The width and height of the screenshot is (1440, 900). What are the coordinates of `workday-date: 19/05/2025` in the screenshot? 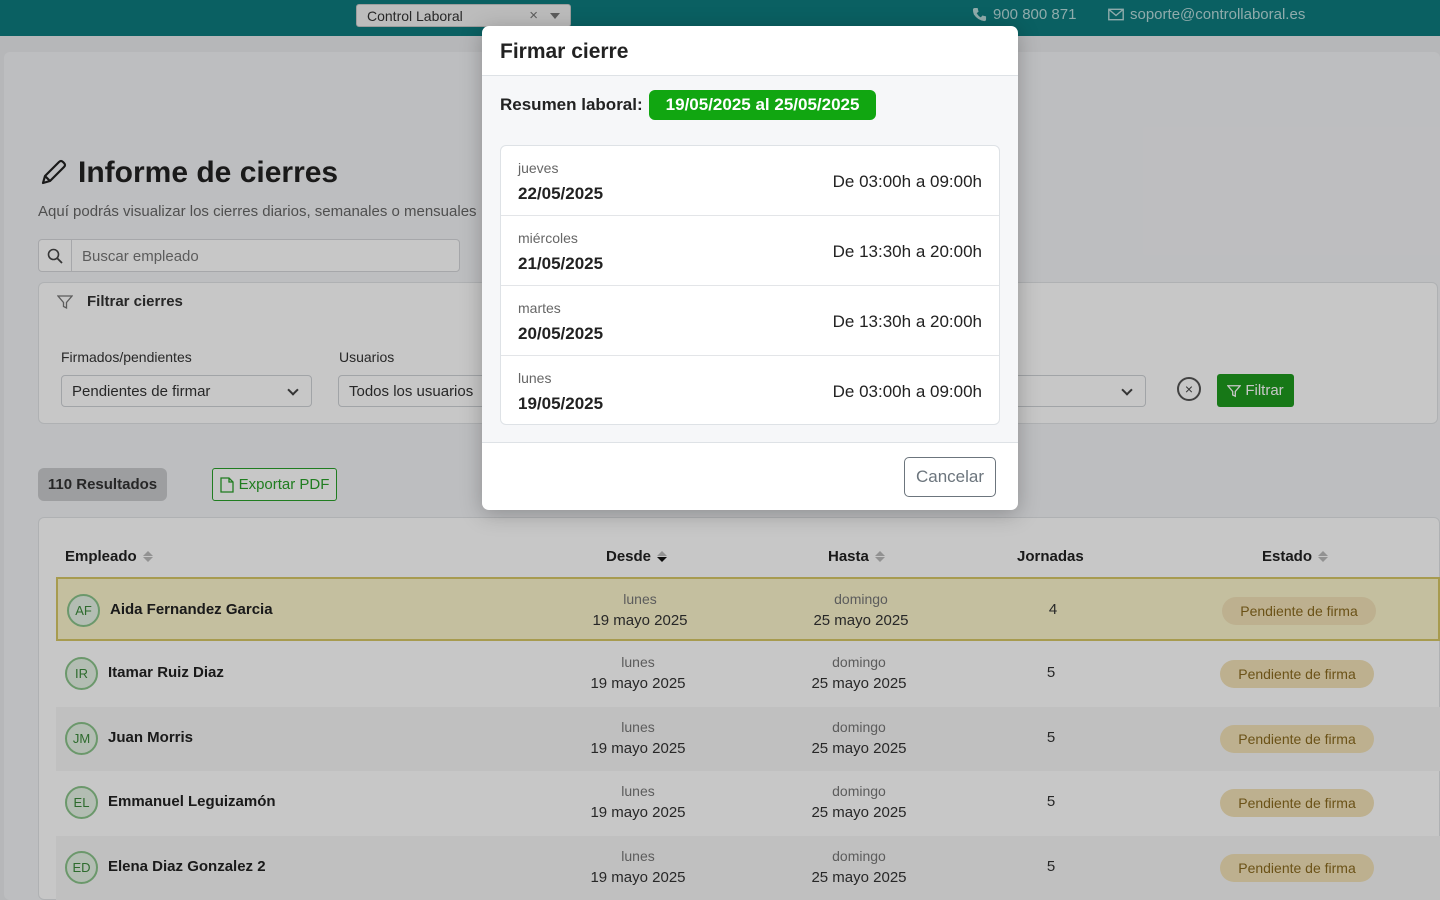 It's located at (561, 403).